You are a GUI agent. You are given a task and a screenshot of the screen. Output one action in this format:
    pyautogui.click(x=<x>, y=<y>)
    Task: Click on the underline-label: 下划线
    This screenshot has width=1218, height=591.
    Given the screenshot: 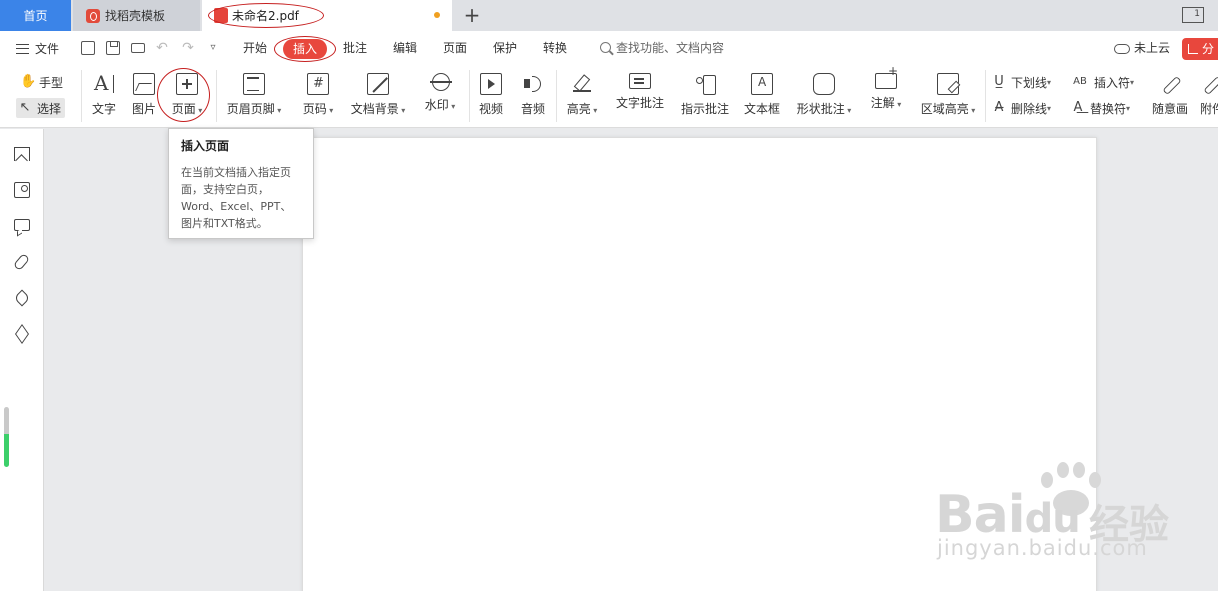 What is the action you would take?
    pyautogui.click(x=1029, y=82)
    